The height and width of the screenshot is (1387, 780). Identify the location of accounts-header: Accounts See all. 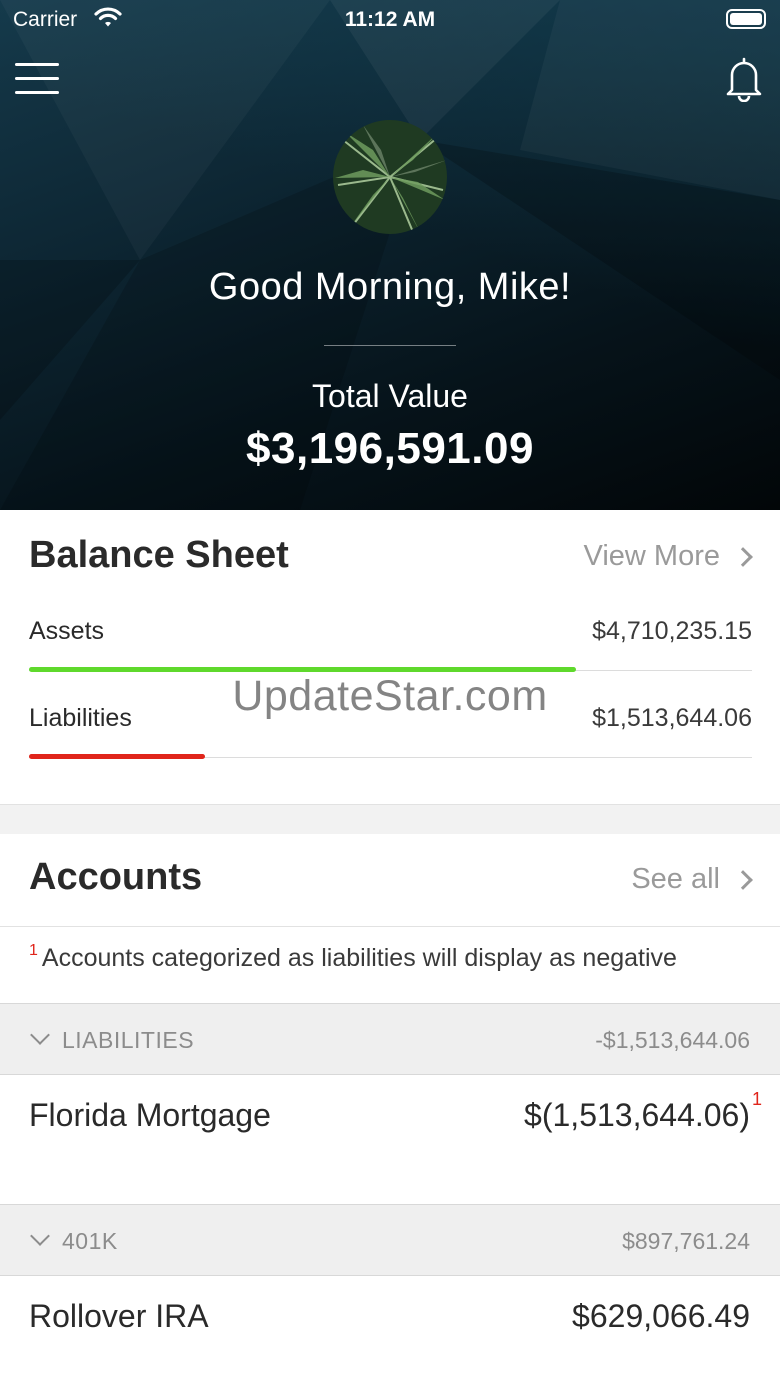
(390, 880).